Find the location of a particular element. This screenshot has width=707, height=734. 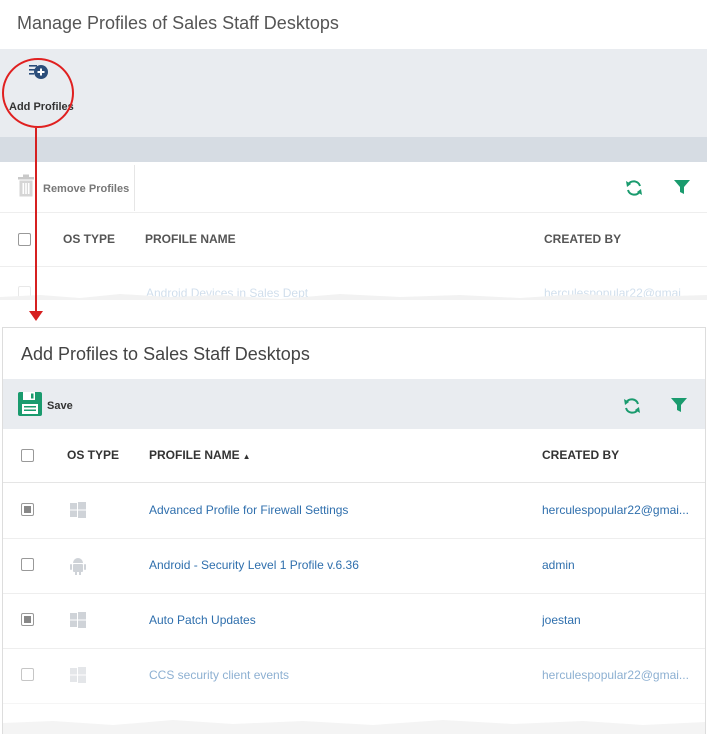

arrow-head-icon is located at coordinates (36, 316).